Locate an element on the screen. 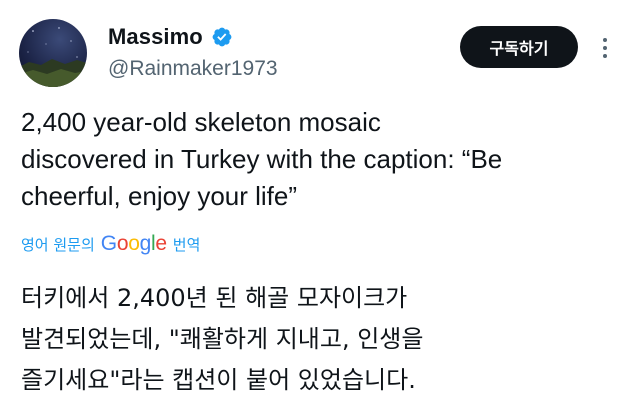 Image resolution: width=640 pixels, height=419 pixels. subscribe-button: 구독하기 is located at coordinates (519, 47).